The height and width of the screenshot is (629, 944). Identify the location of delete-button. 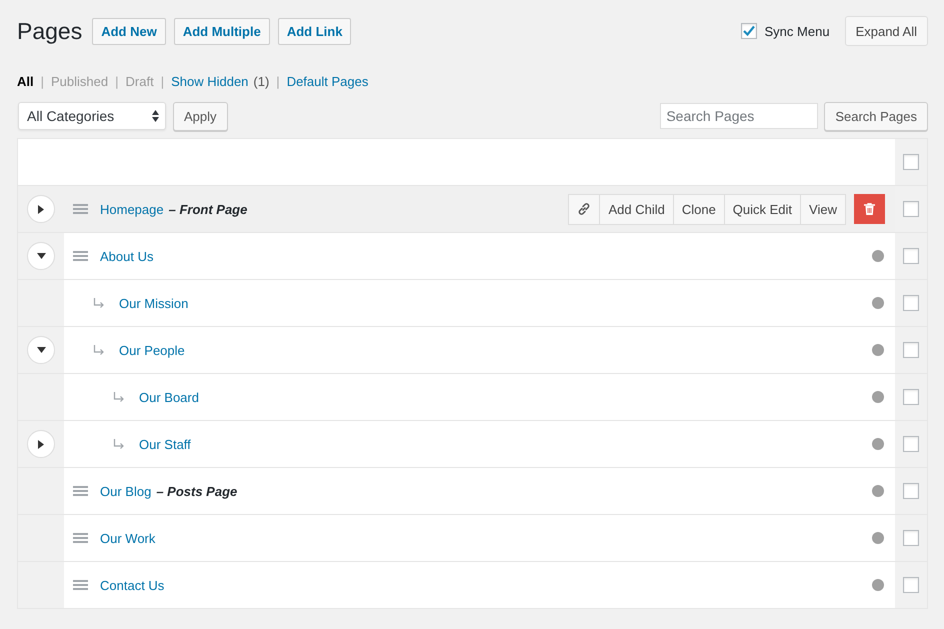
(869, 209).